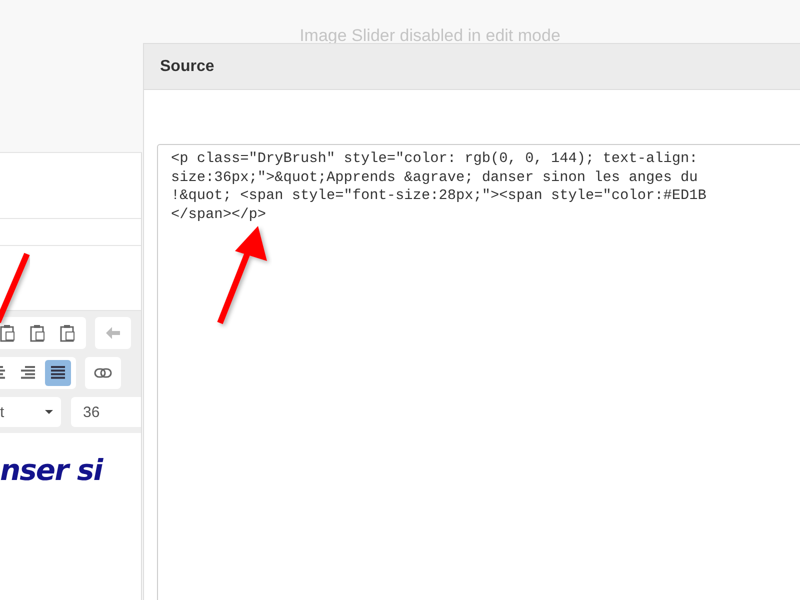 This screenshot has width=800, height=600. Describe the element at coordinates (435, 159) in the screenshot. I see `code-line: <p class="DryBrush" style="color: rgb(0, 0, 144); text-align:` at that location.